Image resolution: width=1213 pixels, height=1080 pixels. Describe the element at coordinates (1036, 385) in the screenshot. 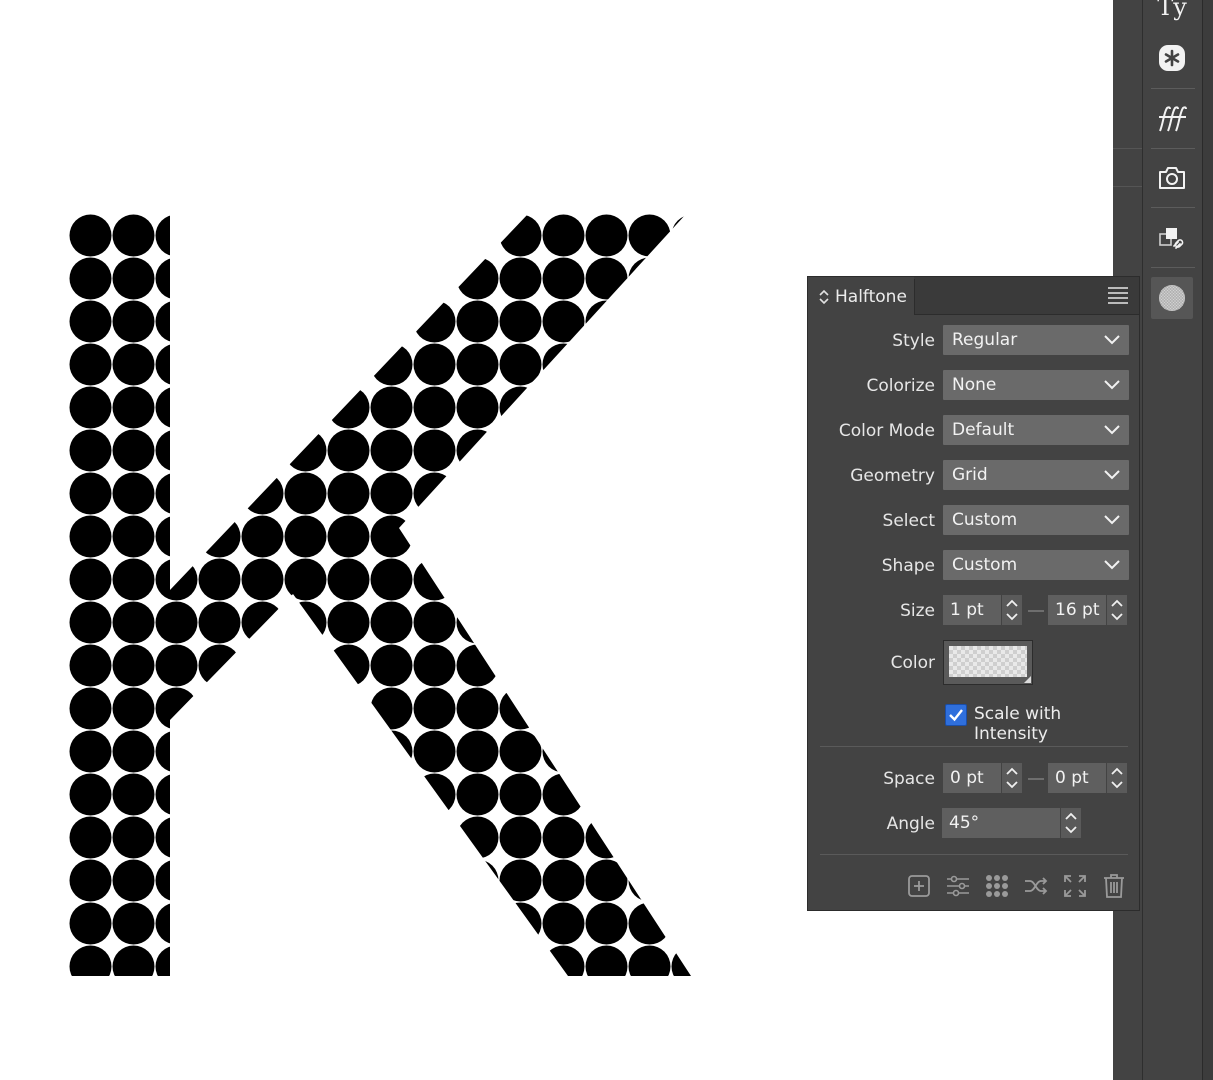

I see `colorize-dropdown: None` at that location.